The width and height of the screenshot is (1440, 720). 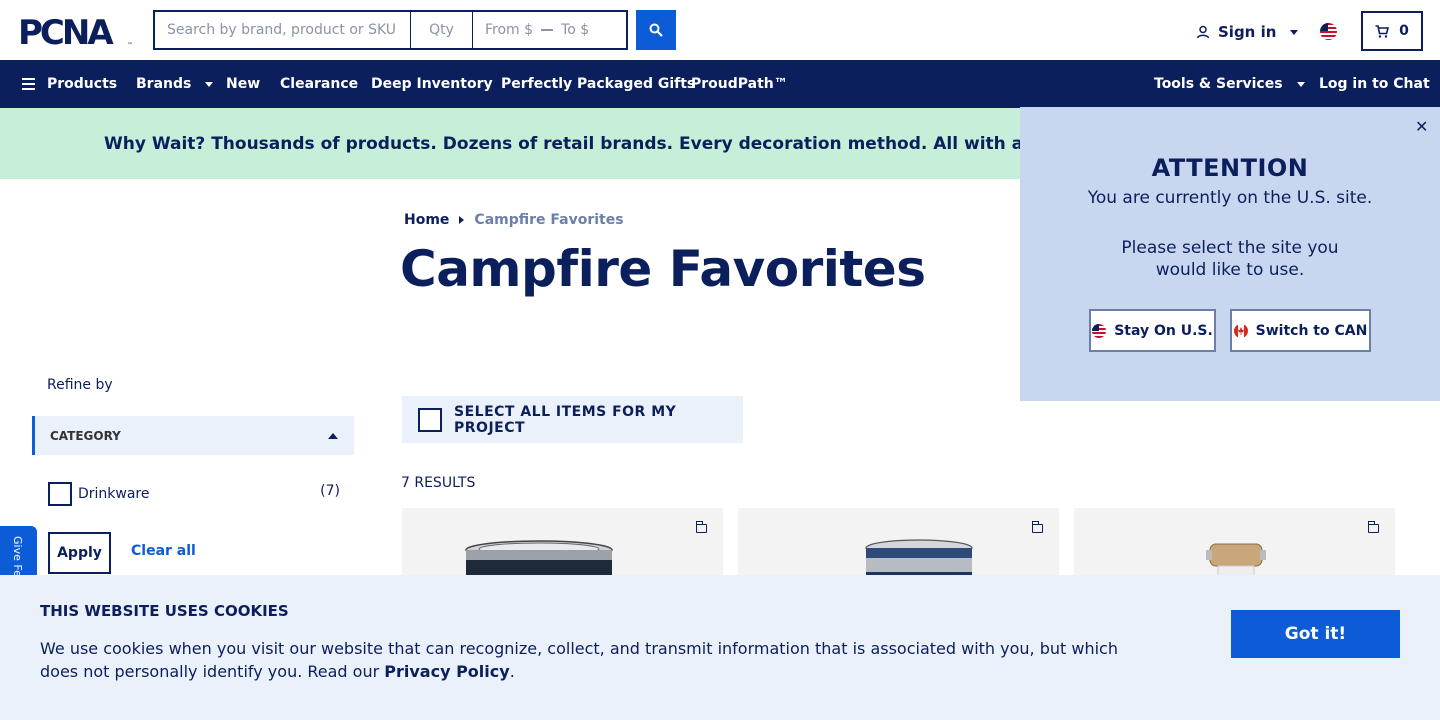 I want to click on chevron-up-icon, so click(x=333, y=435).